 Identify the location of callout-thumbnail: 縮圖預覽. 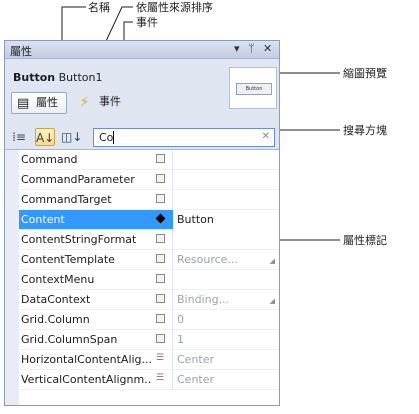
(365, 73).